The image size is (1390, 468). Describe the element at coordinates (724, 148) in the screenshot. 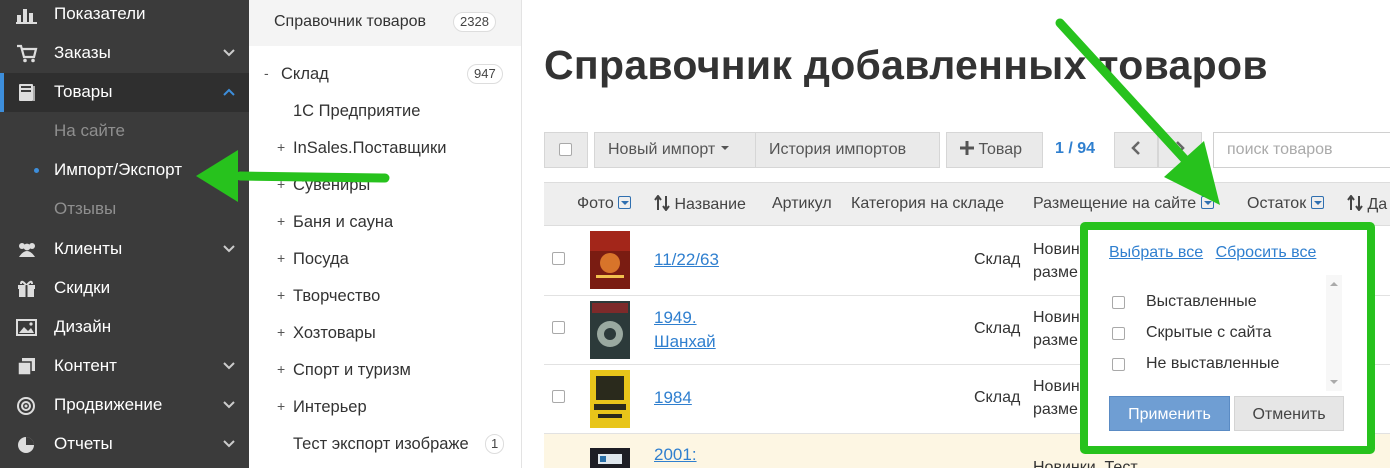

I see `caret-down-icon` at that location.